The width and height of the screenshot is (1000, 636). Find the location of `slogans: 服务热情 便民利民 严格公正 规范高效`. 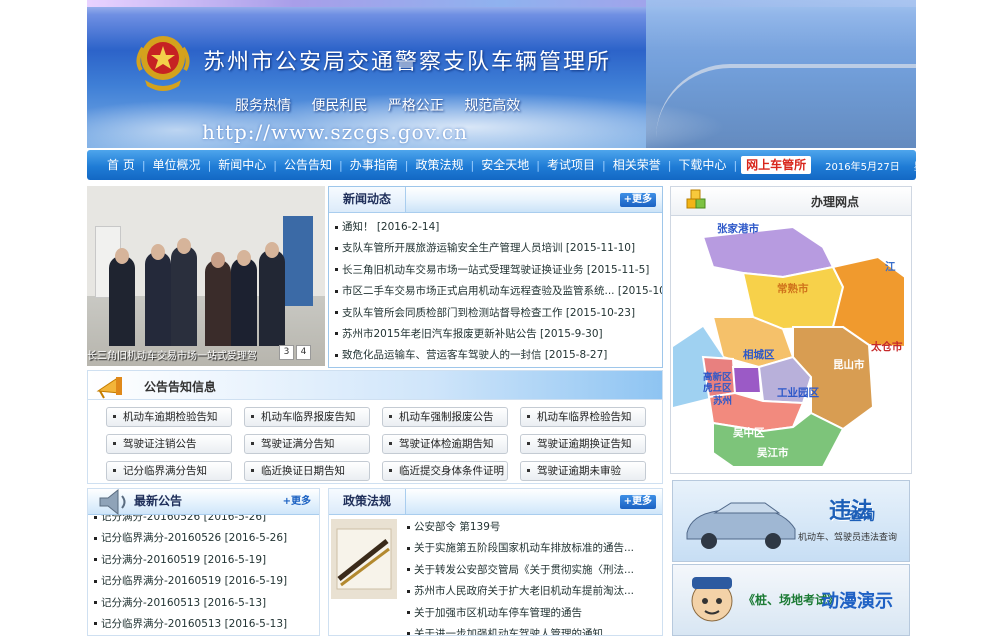

slogans: 服务热情 便民利民 严格公正 规范高效 is located at coordinates (385, 105).